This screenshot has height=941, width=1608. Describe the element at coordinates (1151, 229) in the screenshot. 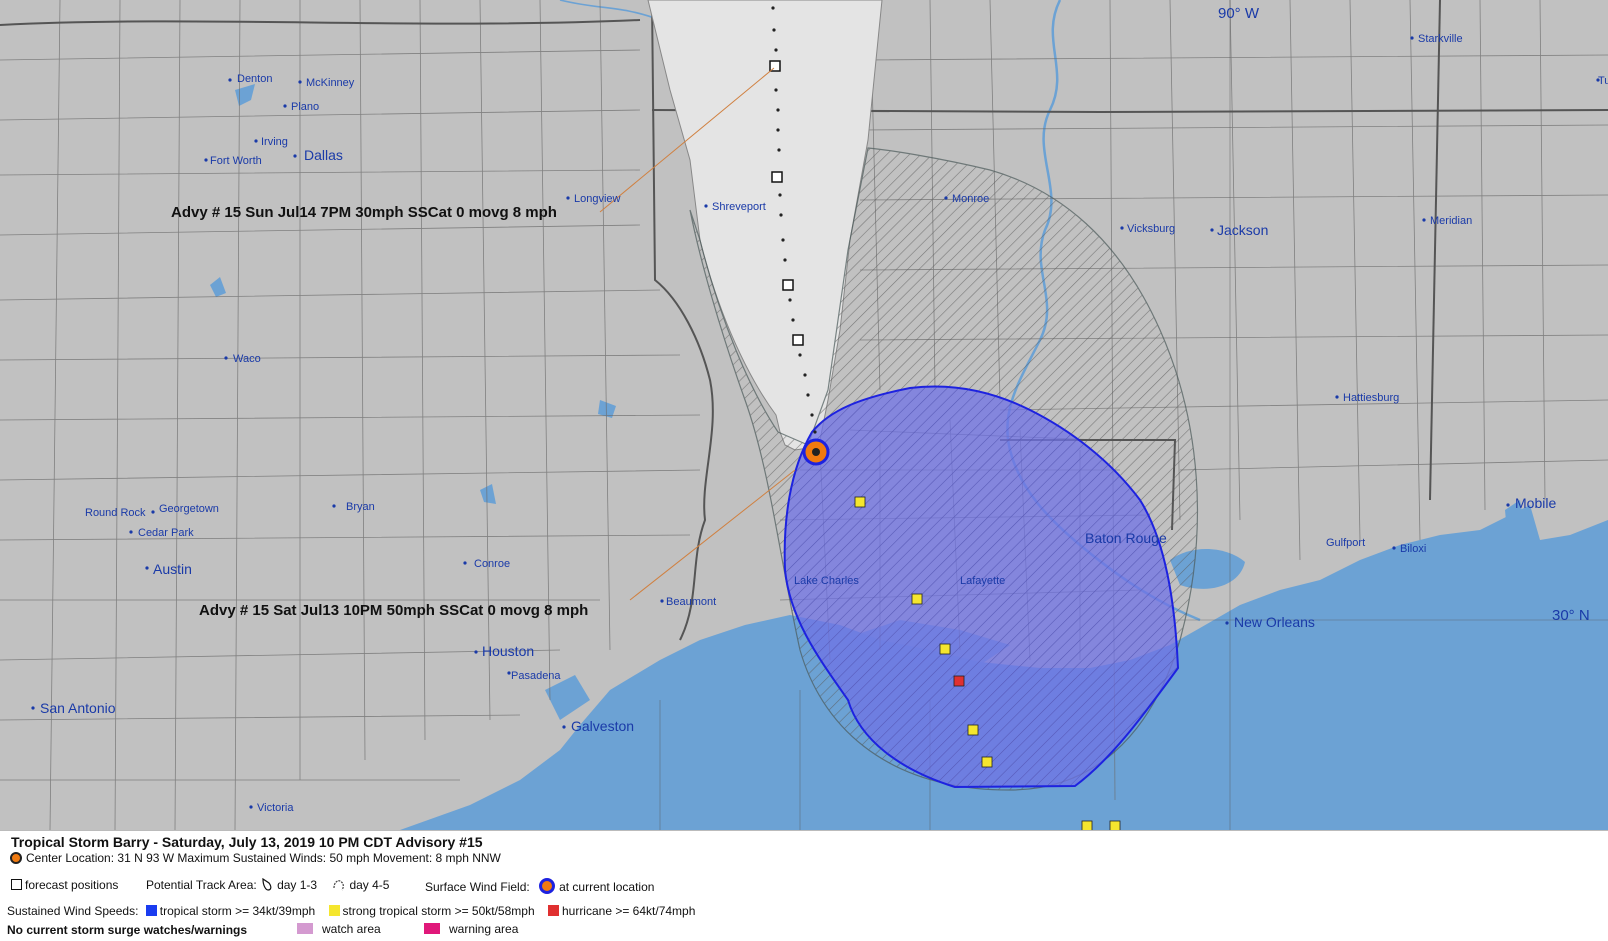

I see `city-label-vicksburg: Vicksburg` at that location.